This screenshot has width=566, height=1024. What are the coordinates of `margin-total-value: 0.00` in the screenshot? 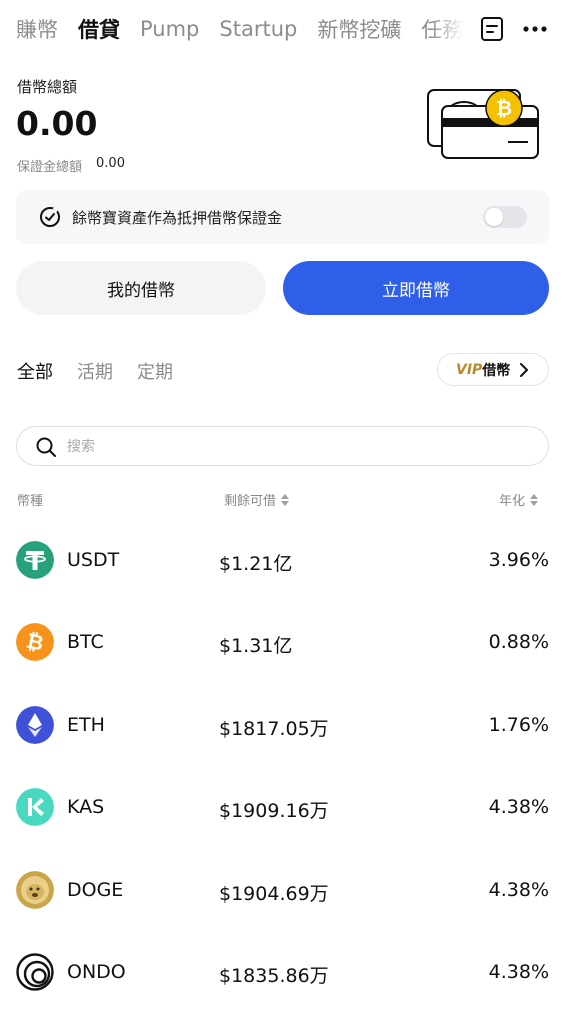 It's located at (110, 163).